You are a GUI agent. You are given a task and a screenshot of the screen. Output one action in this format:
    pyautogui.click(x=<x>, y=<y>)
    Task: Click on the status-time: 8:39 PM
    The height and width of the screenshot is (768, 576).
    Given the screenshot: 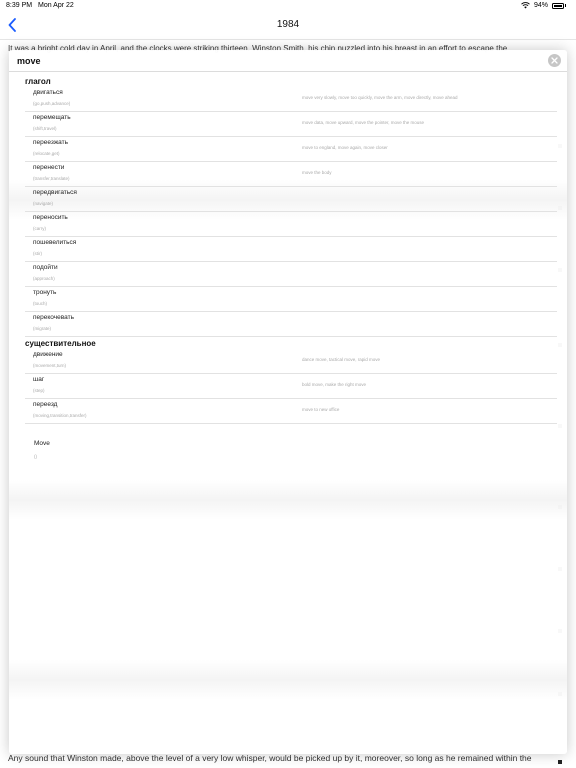 What is the action you would take?
    pyautogui.click(x=19, y=5)
    